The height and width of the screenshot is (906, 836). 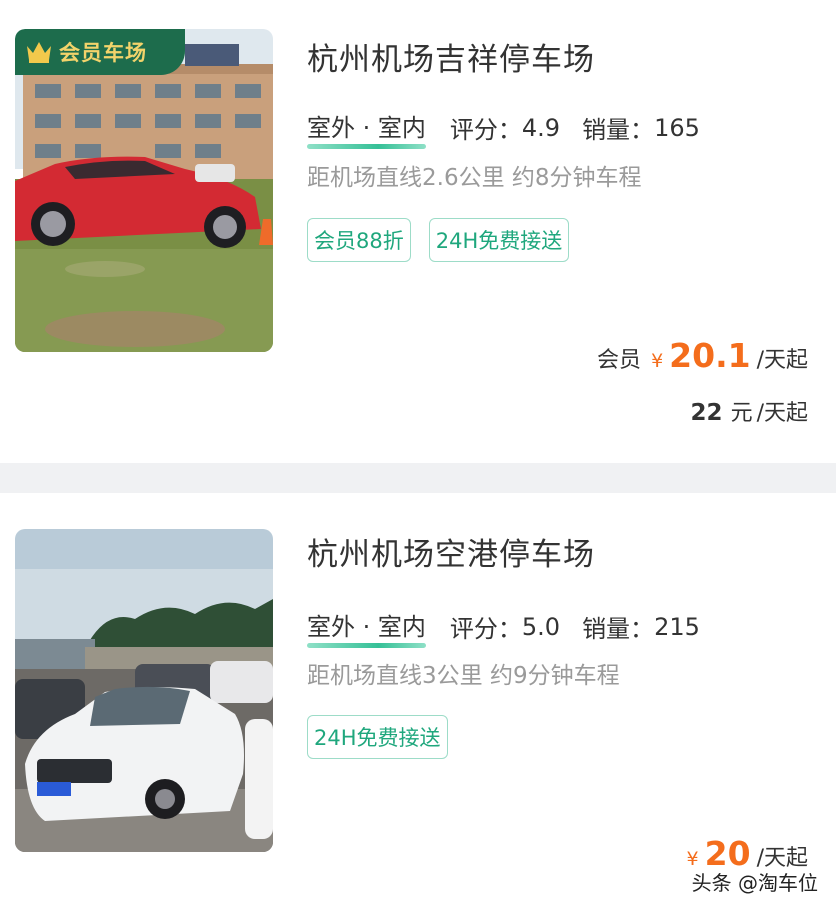 I want to click on rating-value: 5.0, so click(x=541, y=626).